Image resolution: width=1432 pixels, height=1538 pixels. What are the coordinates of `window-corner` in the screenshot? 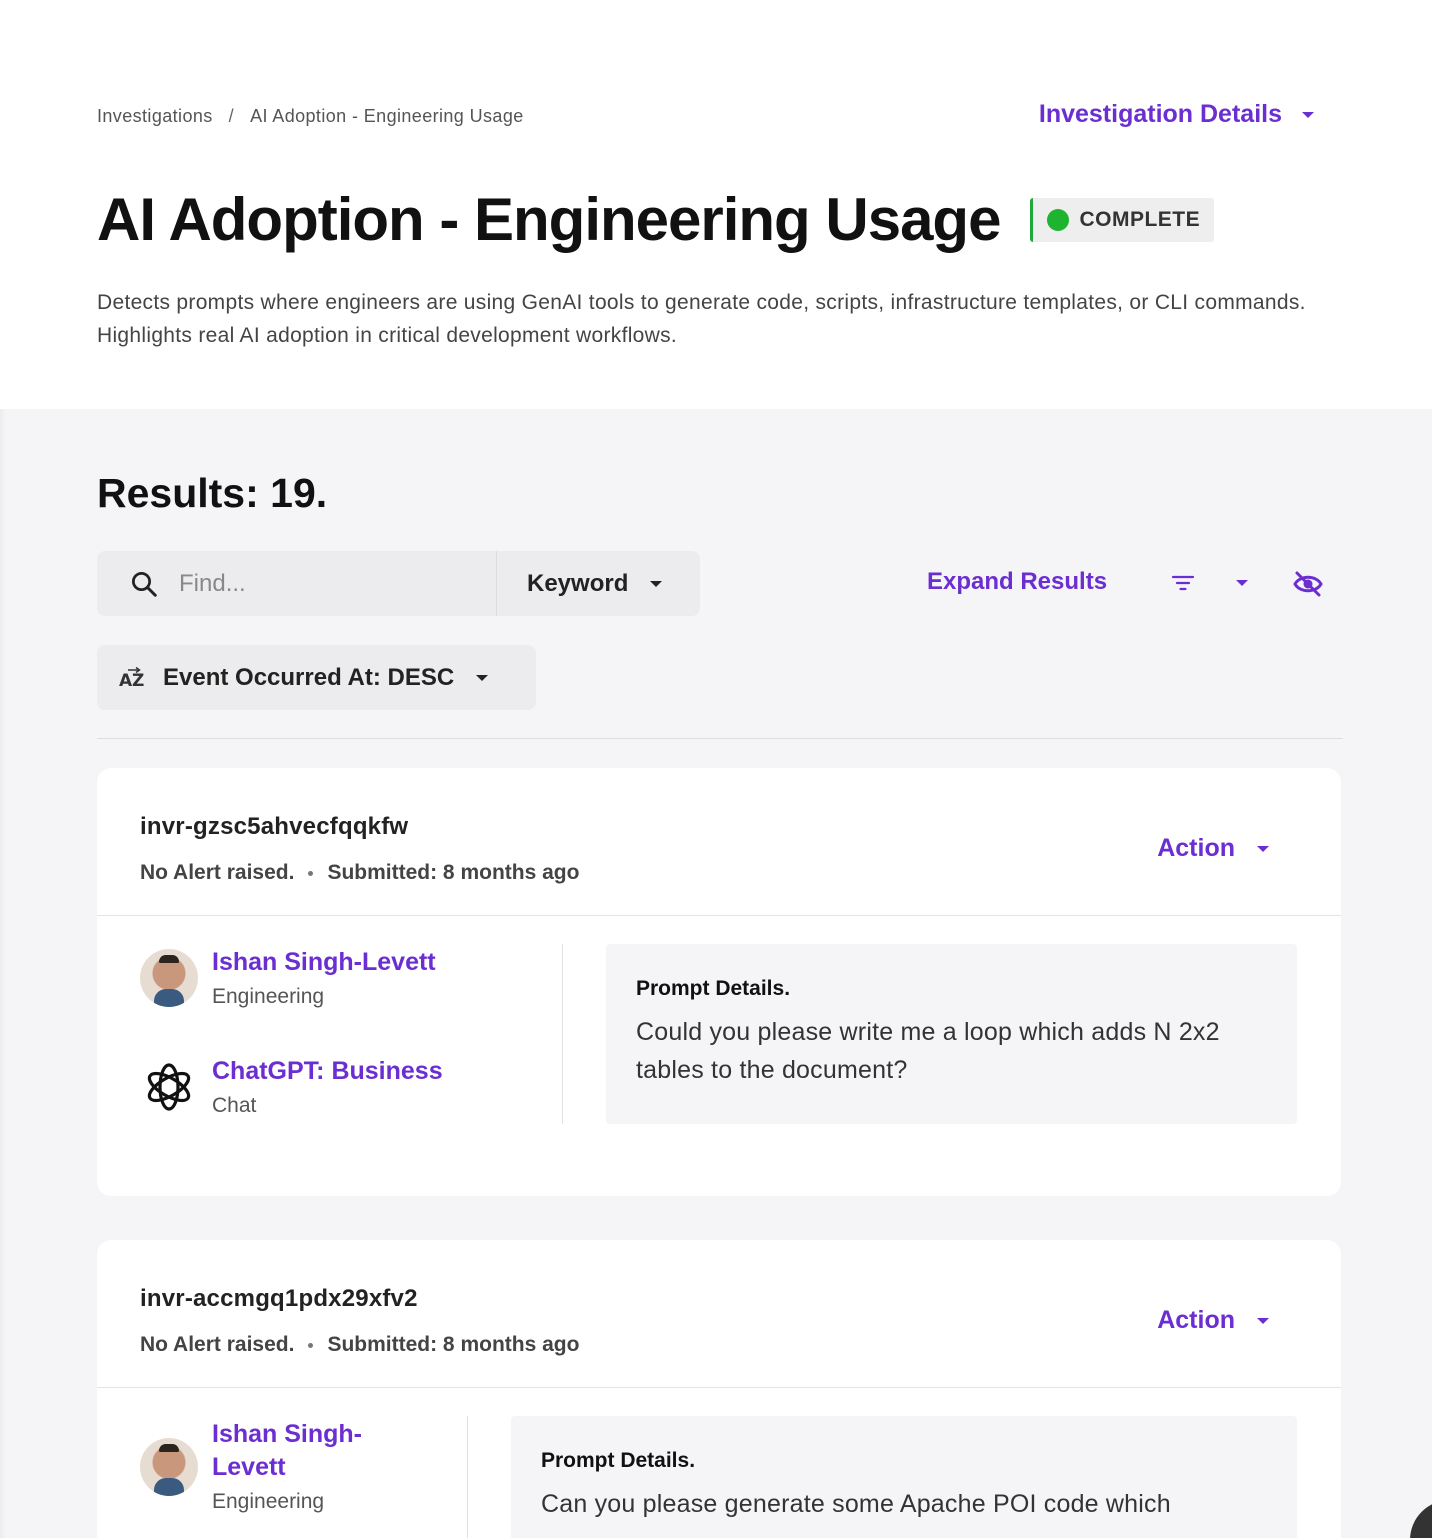 It's located at (1421, 1519).